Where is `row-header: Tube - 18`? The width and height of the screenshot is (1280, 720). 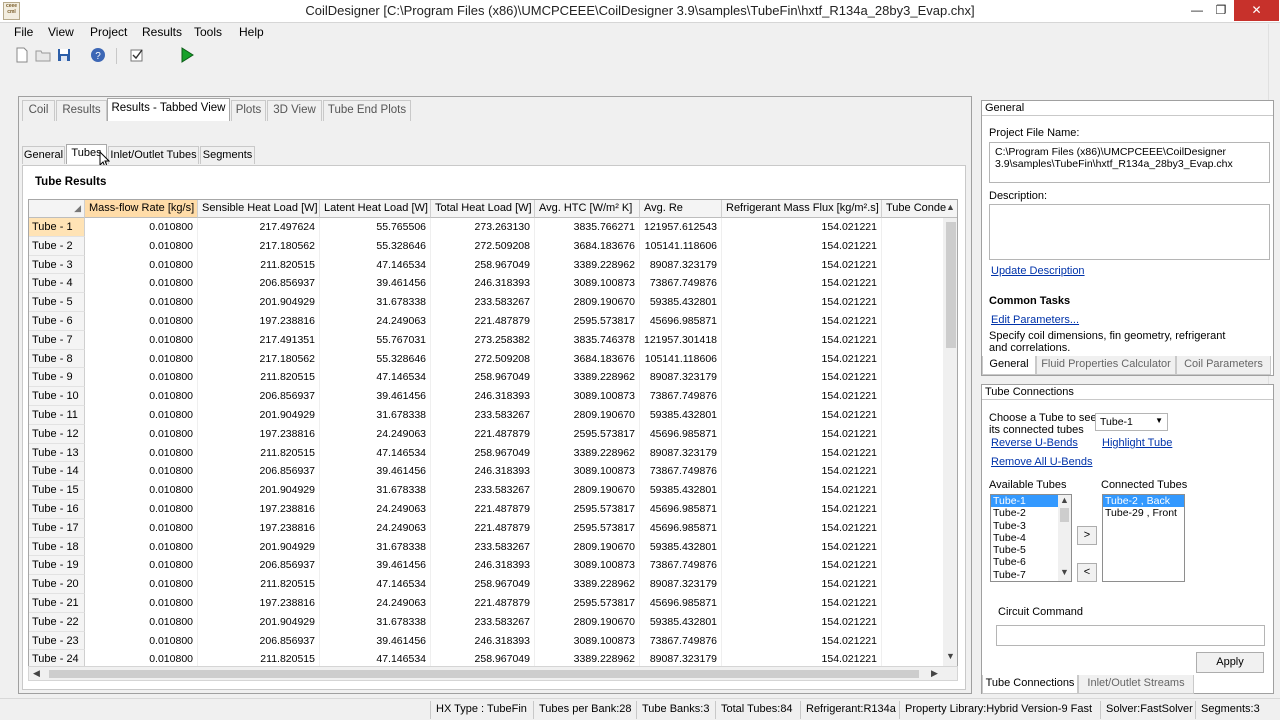 row-header: Tube - 18 is located at coordinates (57, 547).